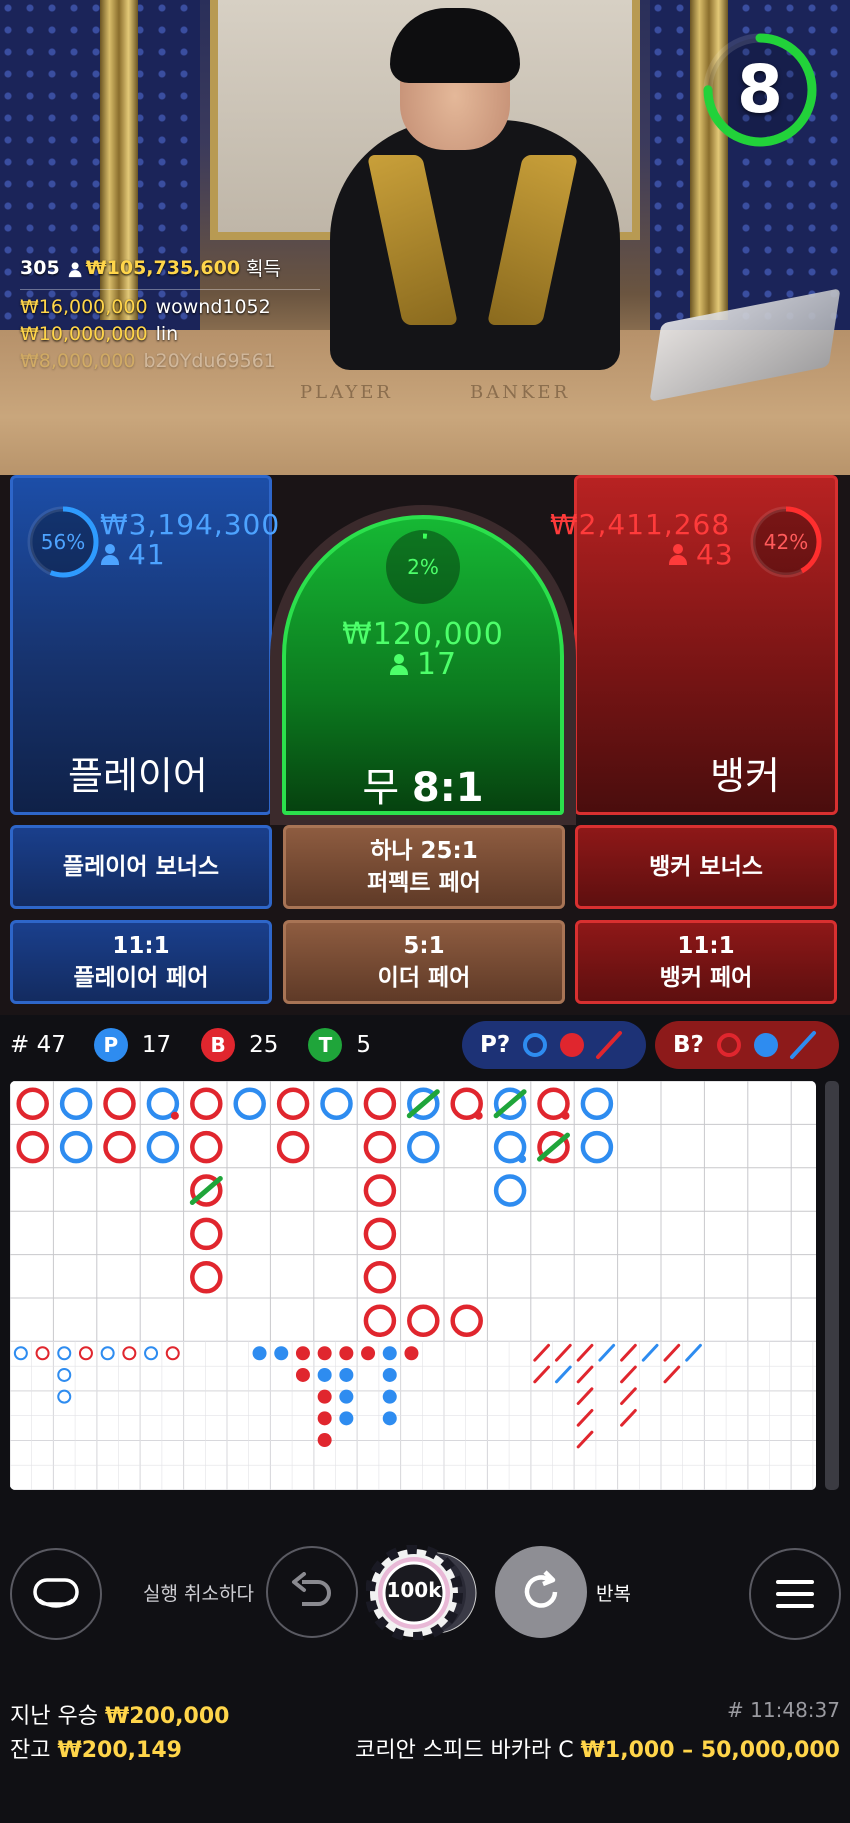  What do you see at coordinates (56, 1594) in the screenshot?
I see `chat-button` at bounding box center [56, 1594].